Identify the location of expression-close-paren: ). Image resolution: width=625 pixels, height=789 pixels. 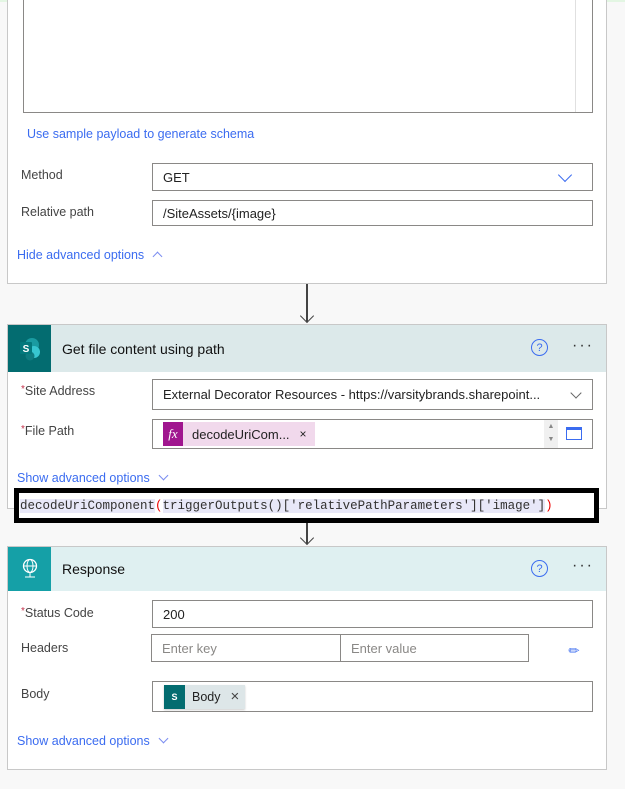
(549, 505).